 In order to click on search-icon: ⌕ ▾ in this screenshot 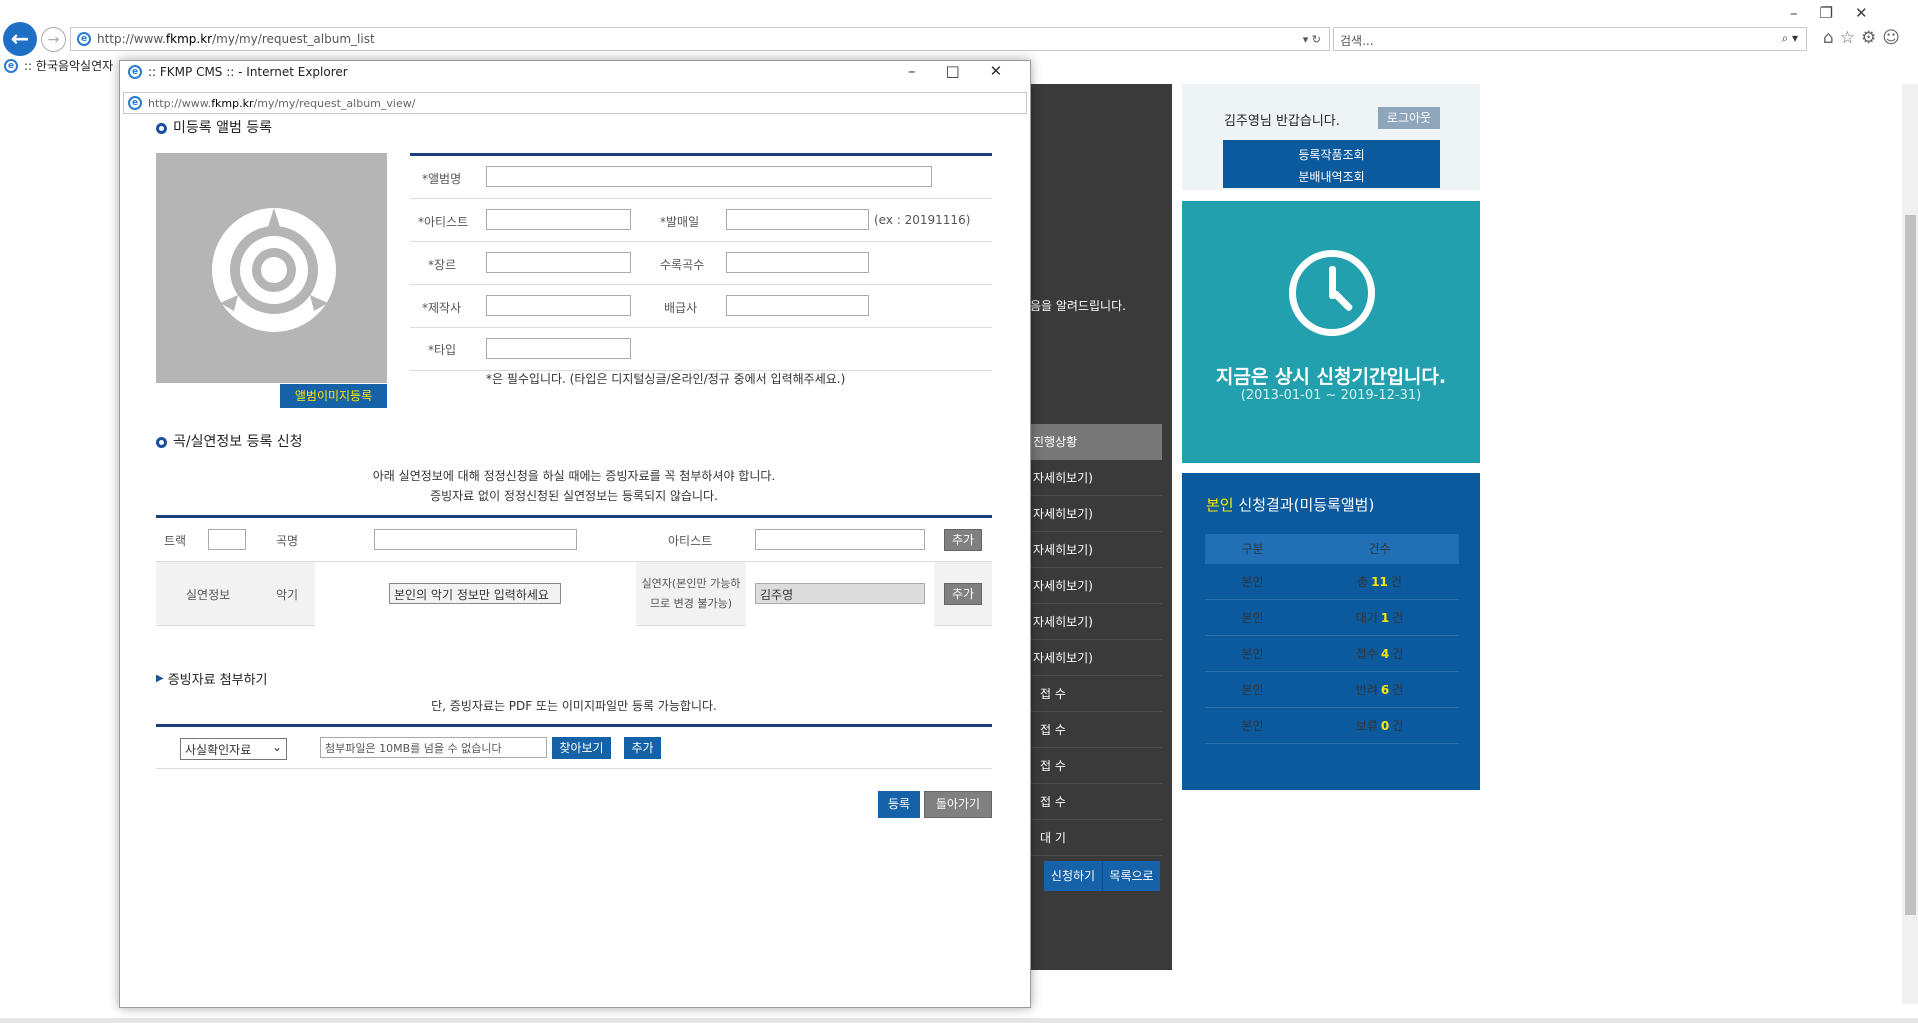, I will do `click(1789, 38)`.